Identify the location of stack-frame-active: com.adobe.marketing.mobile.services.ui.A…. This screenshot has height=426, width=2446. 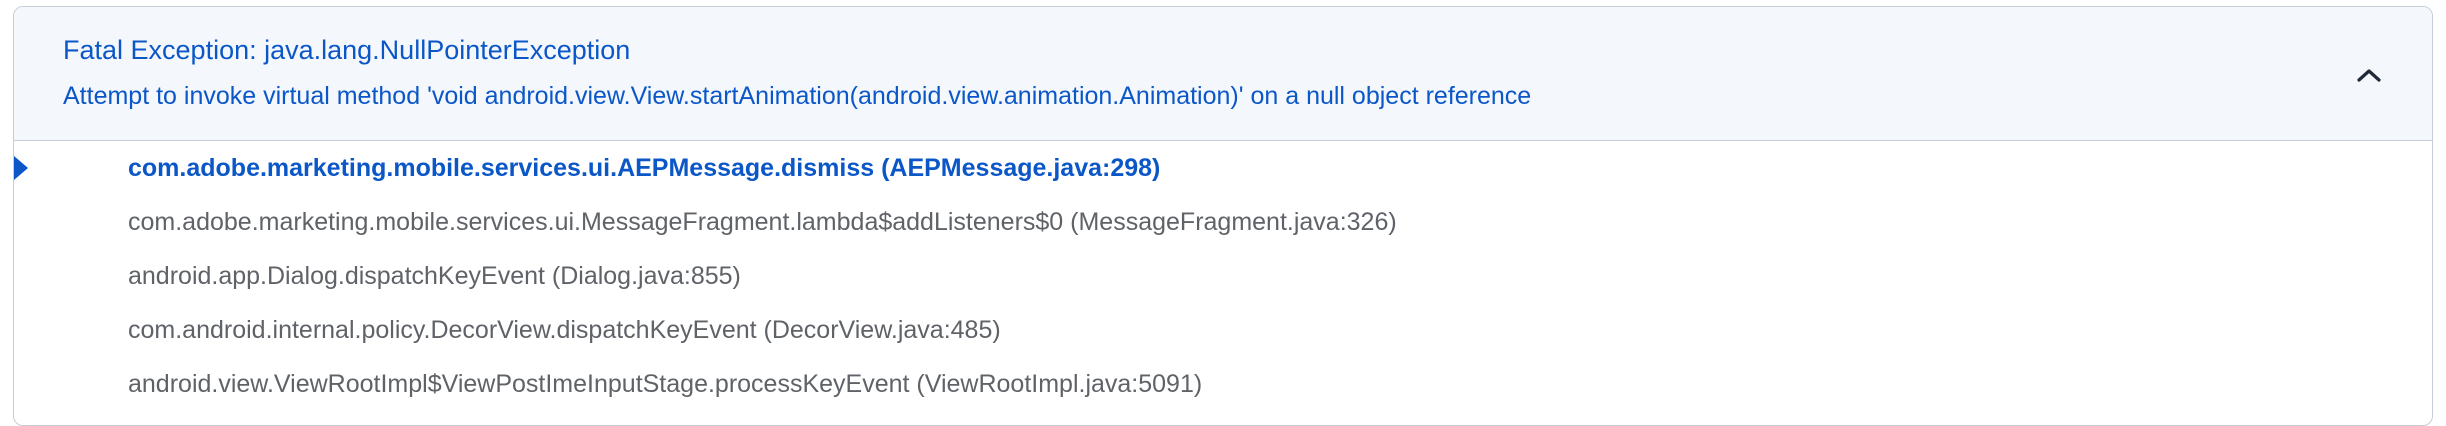
(1223, 168).